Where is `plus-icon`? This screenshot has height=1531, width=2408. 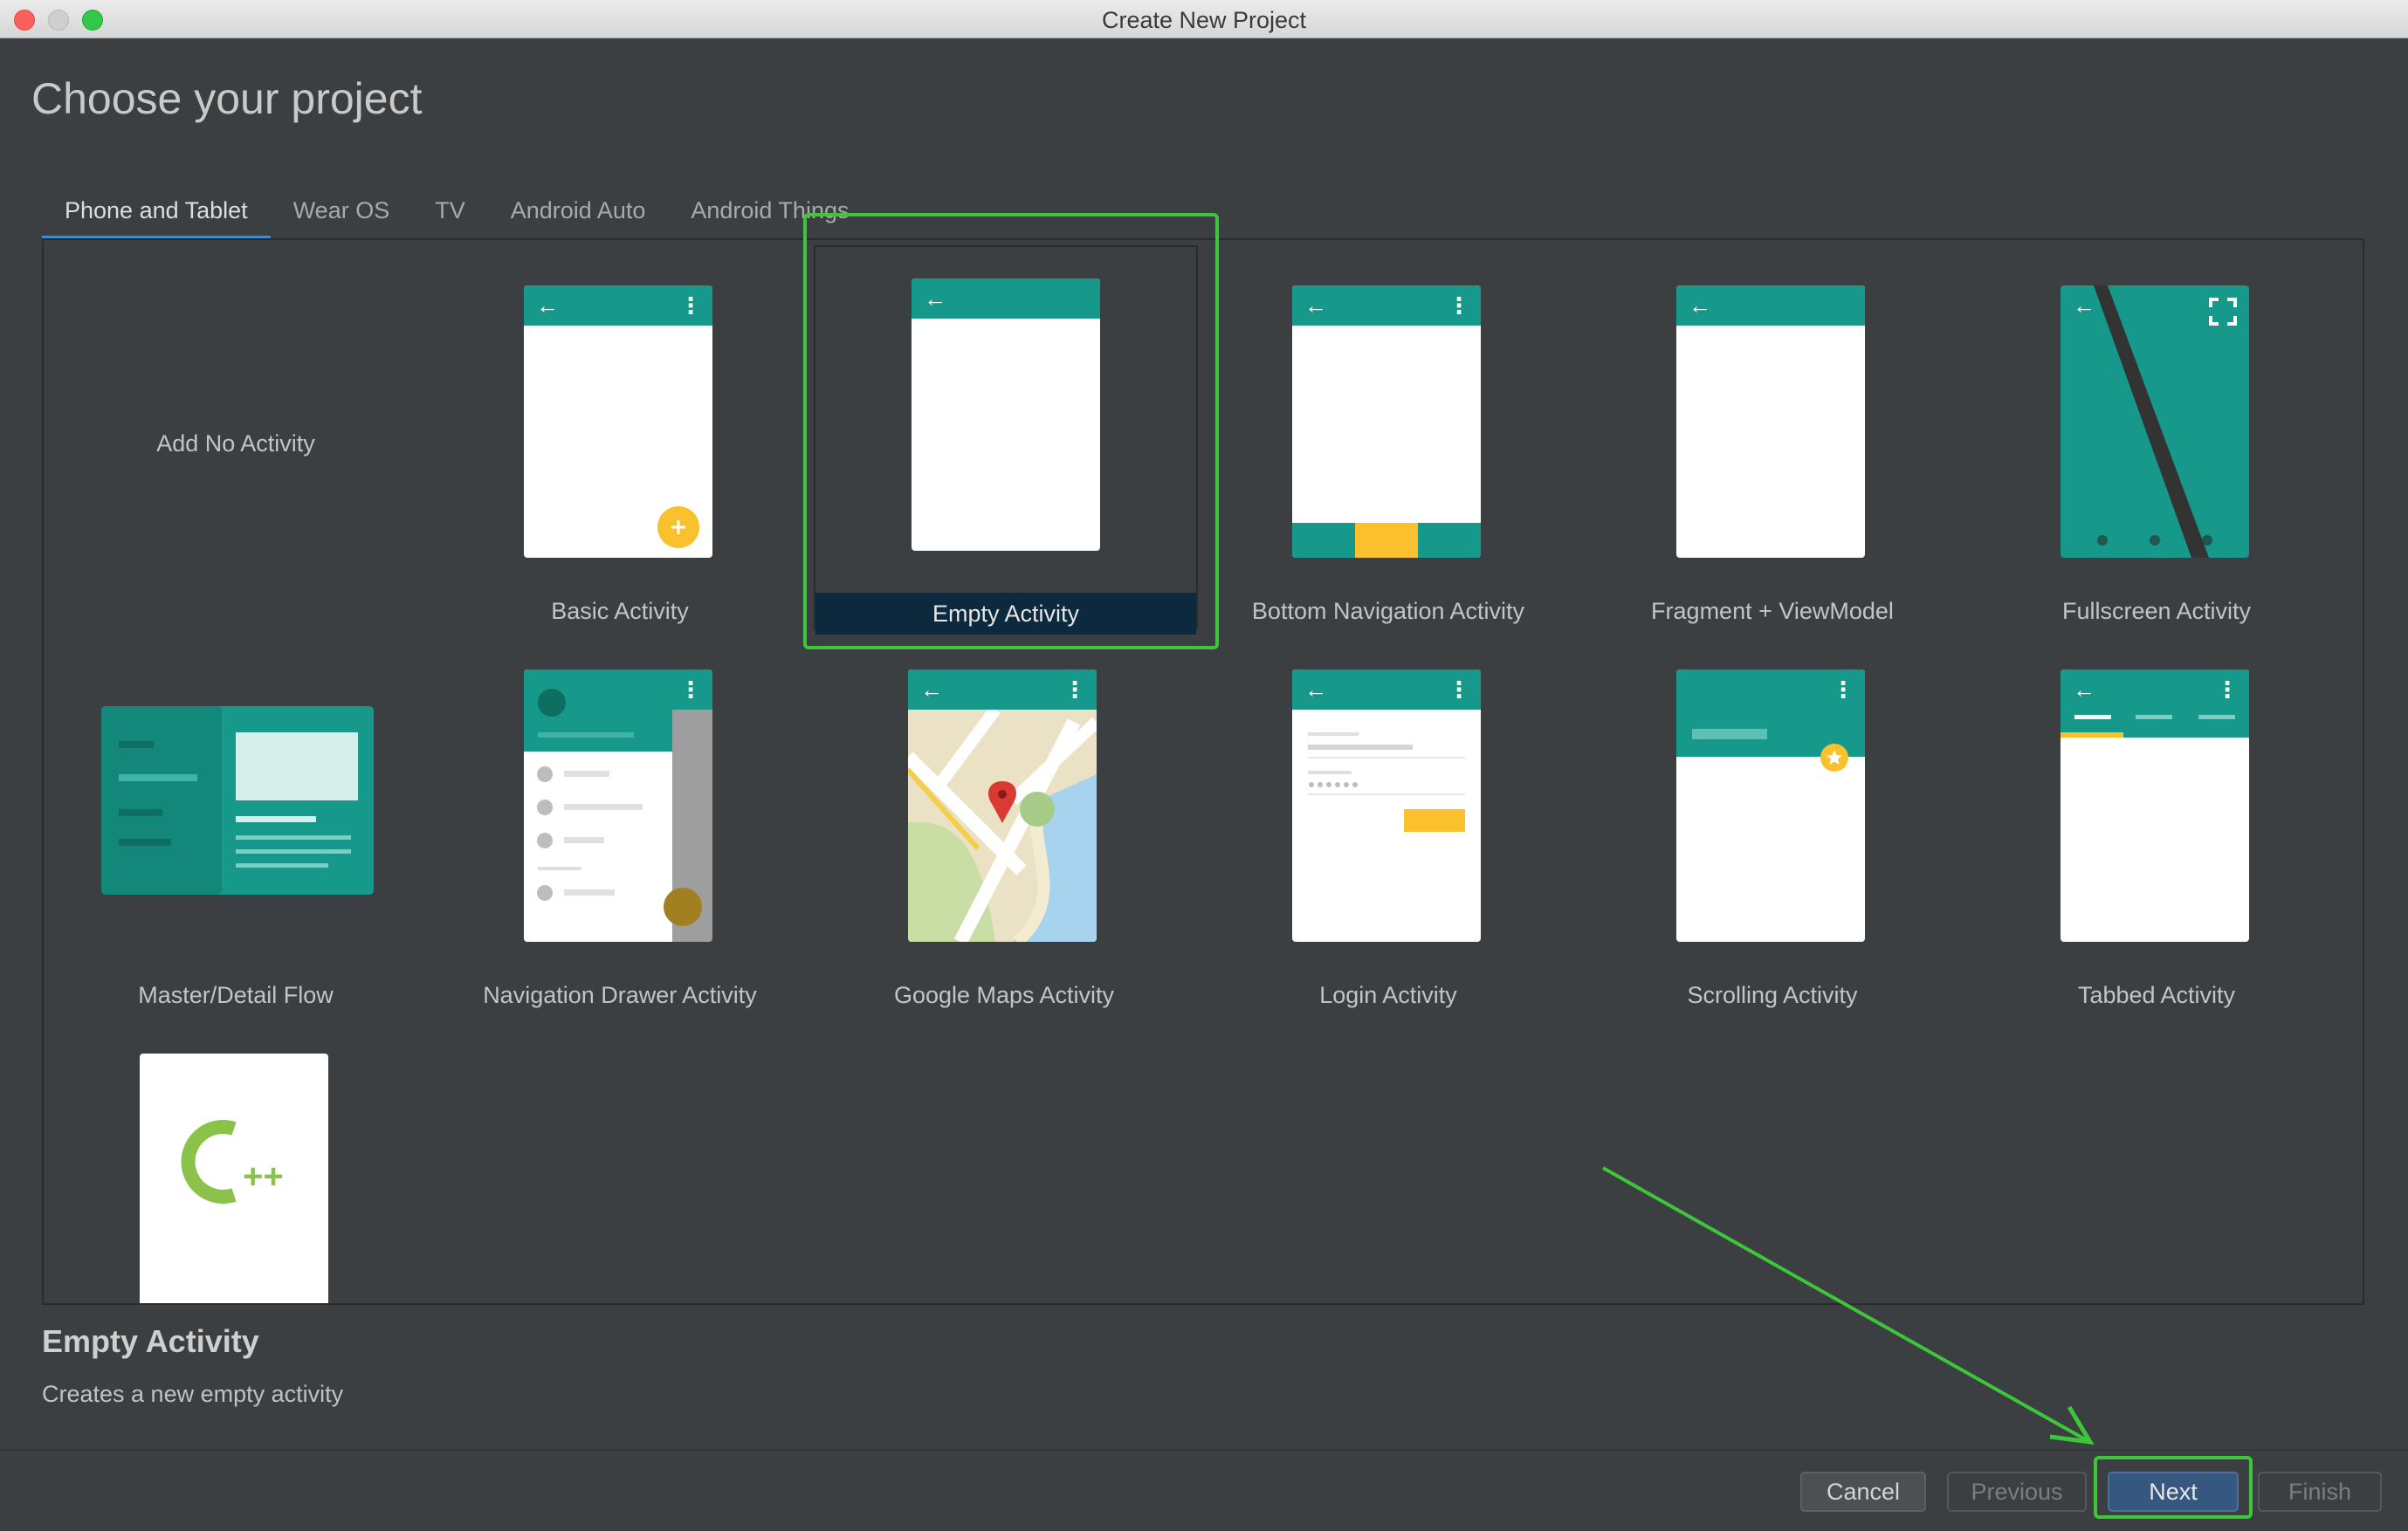 plus-icon is located at coordinates (678, 527).